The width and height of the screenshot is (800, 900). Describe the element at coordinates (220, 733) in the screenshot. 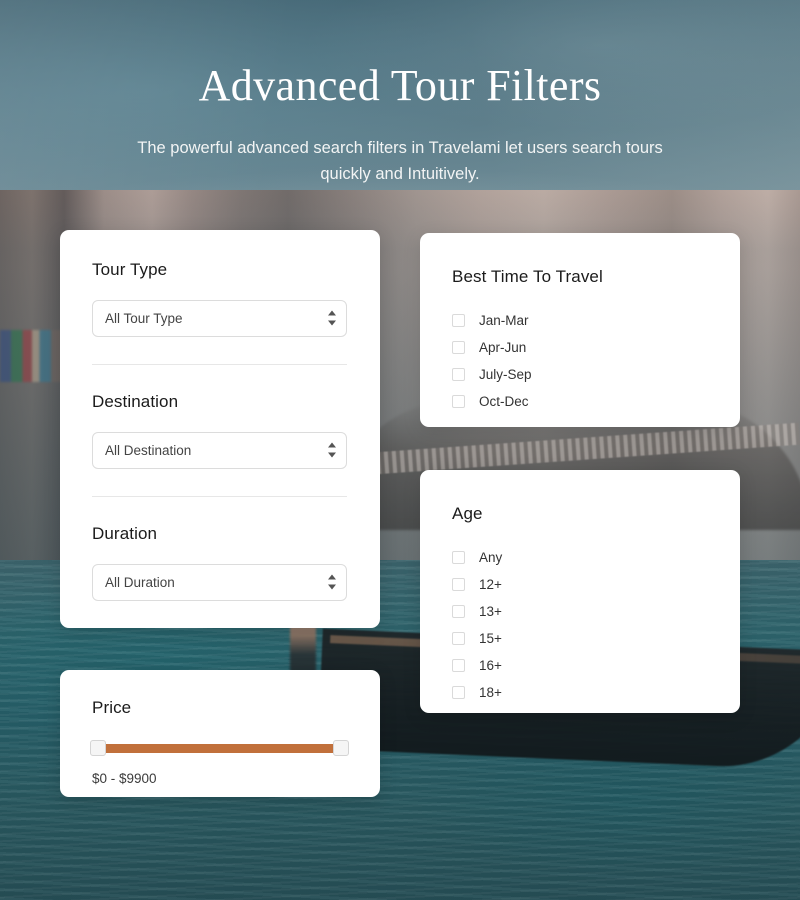

I see `card-price: Price $0 - $9900` at that location.